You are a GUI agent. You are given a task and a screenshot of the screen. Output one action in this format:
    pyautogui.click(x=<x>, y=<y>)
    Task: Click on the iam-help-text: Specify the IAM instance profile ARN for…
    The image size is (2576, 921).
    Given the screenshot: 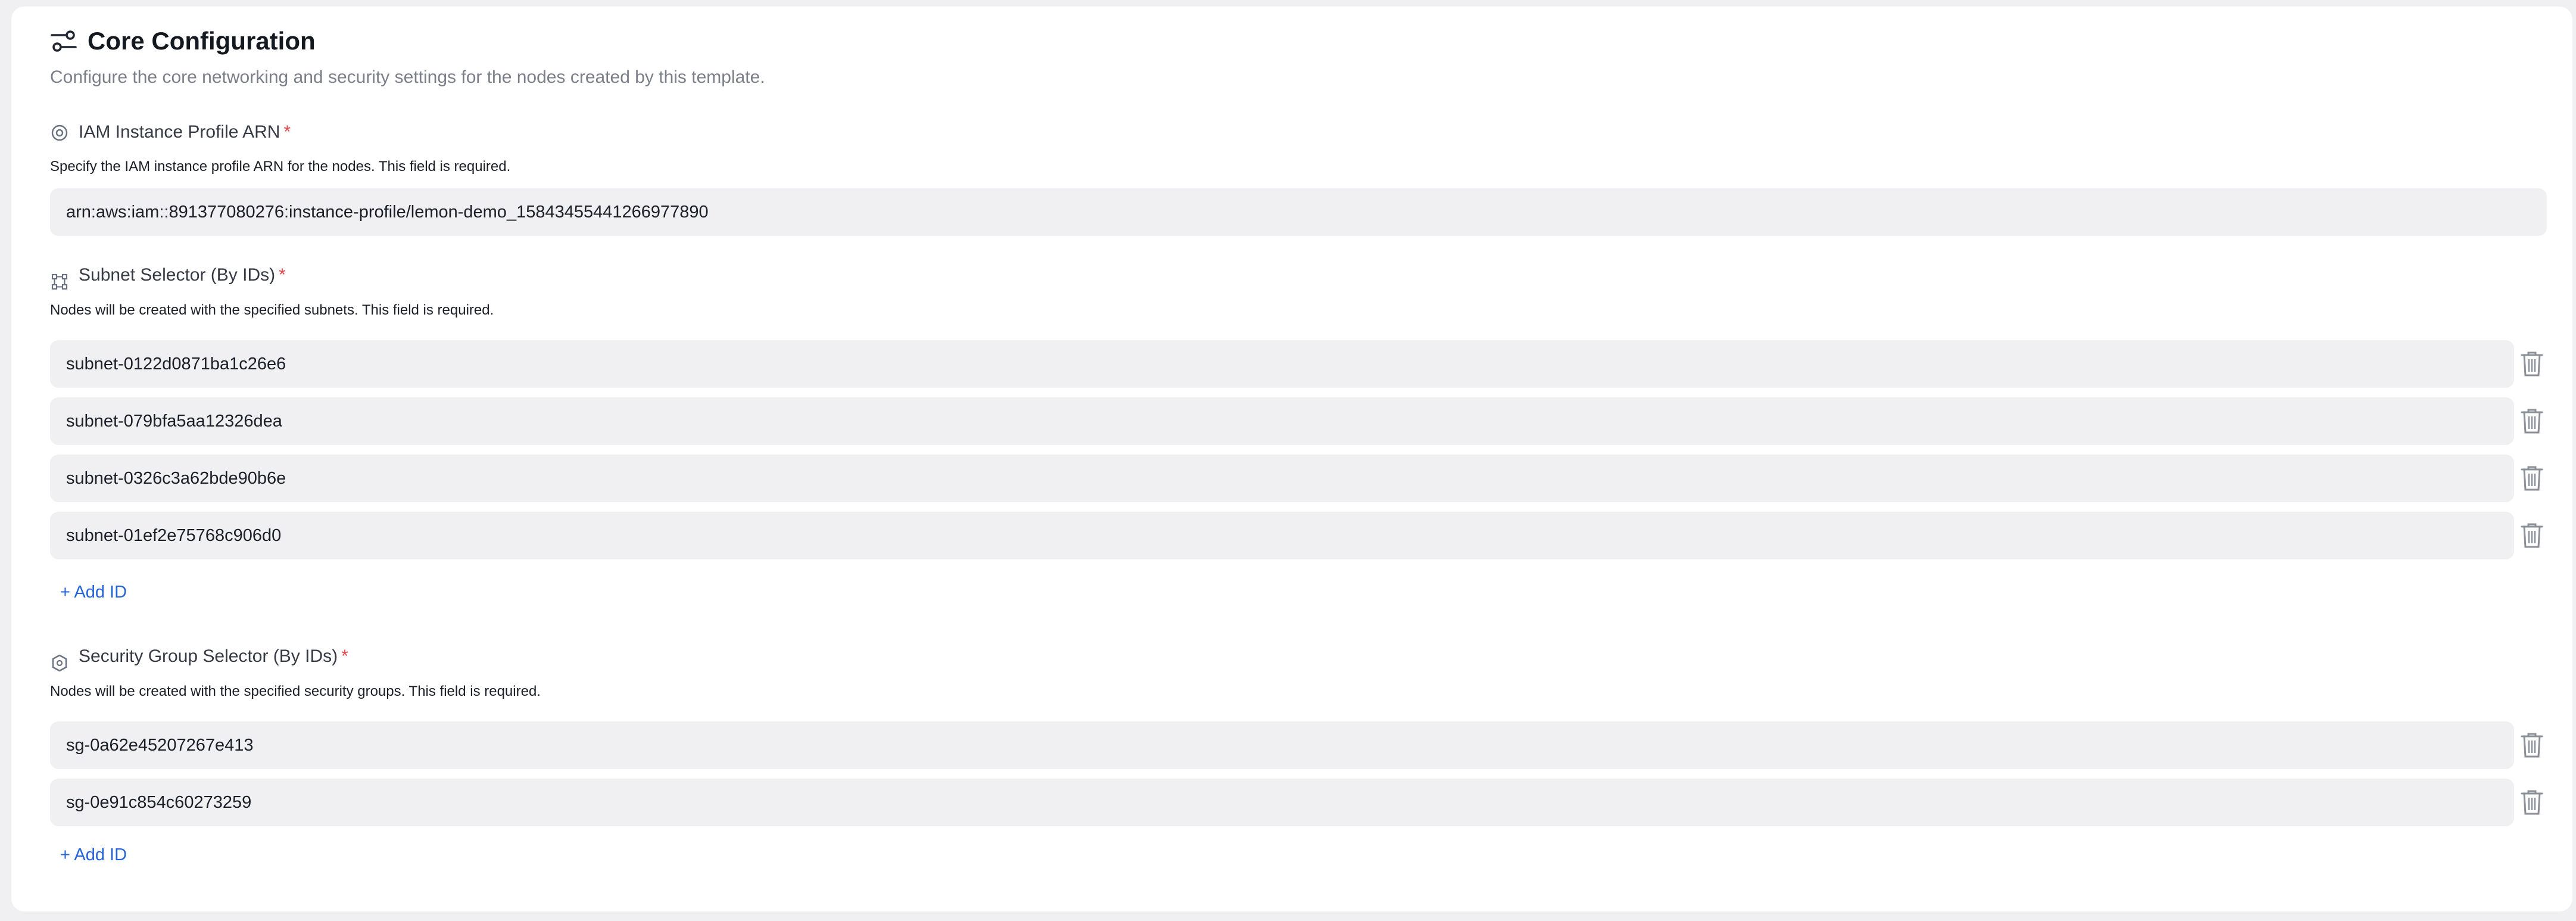 What is the action you would take?
    pyautogui.click(x=280, y=166)
    